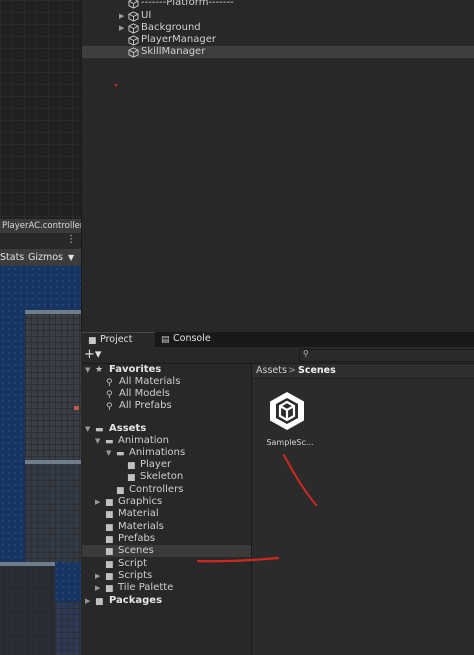  Describe the element at coordinates (128, 428) in the screenshot. I see `tree-item-label: Assets` at that location.